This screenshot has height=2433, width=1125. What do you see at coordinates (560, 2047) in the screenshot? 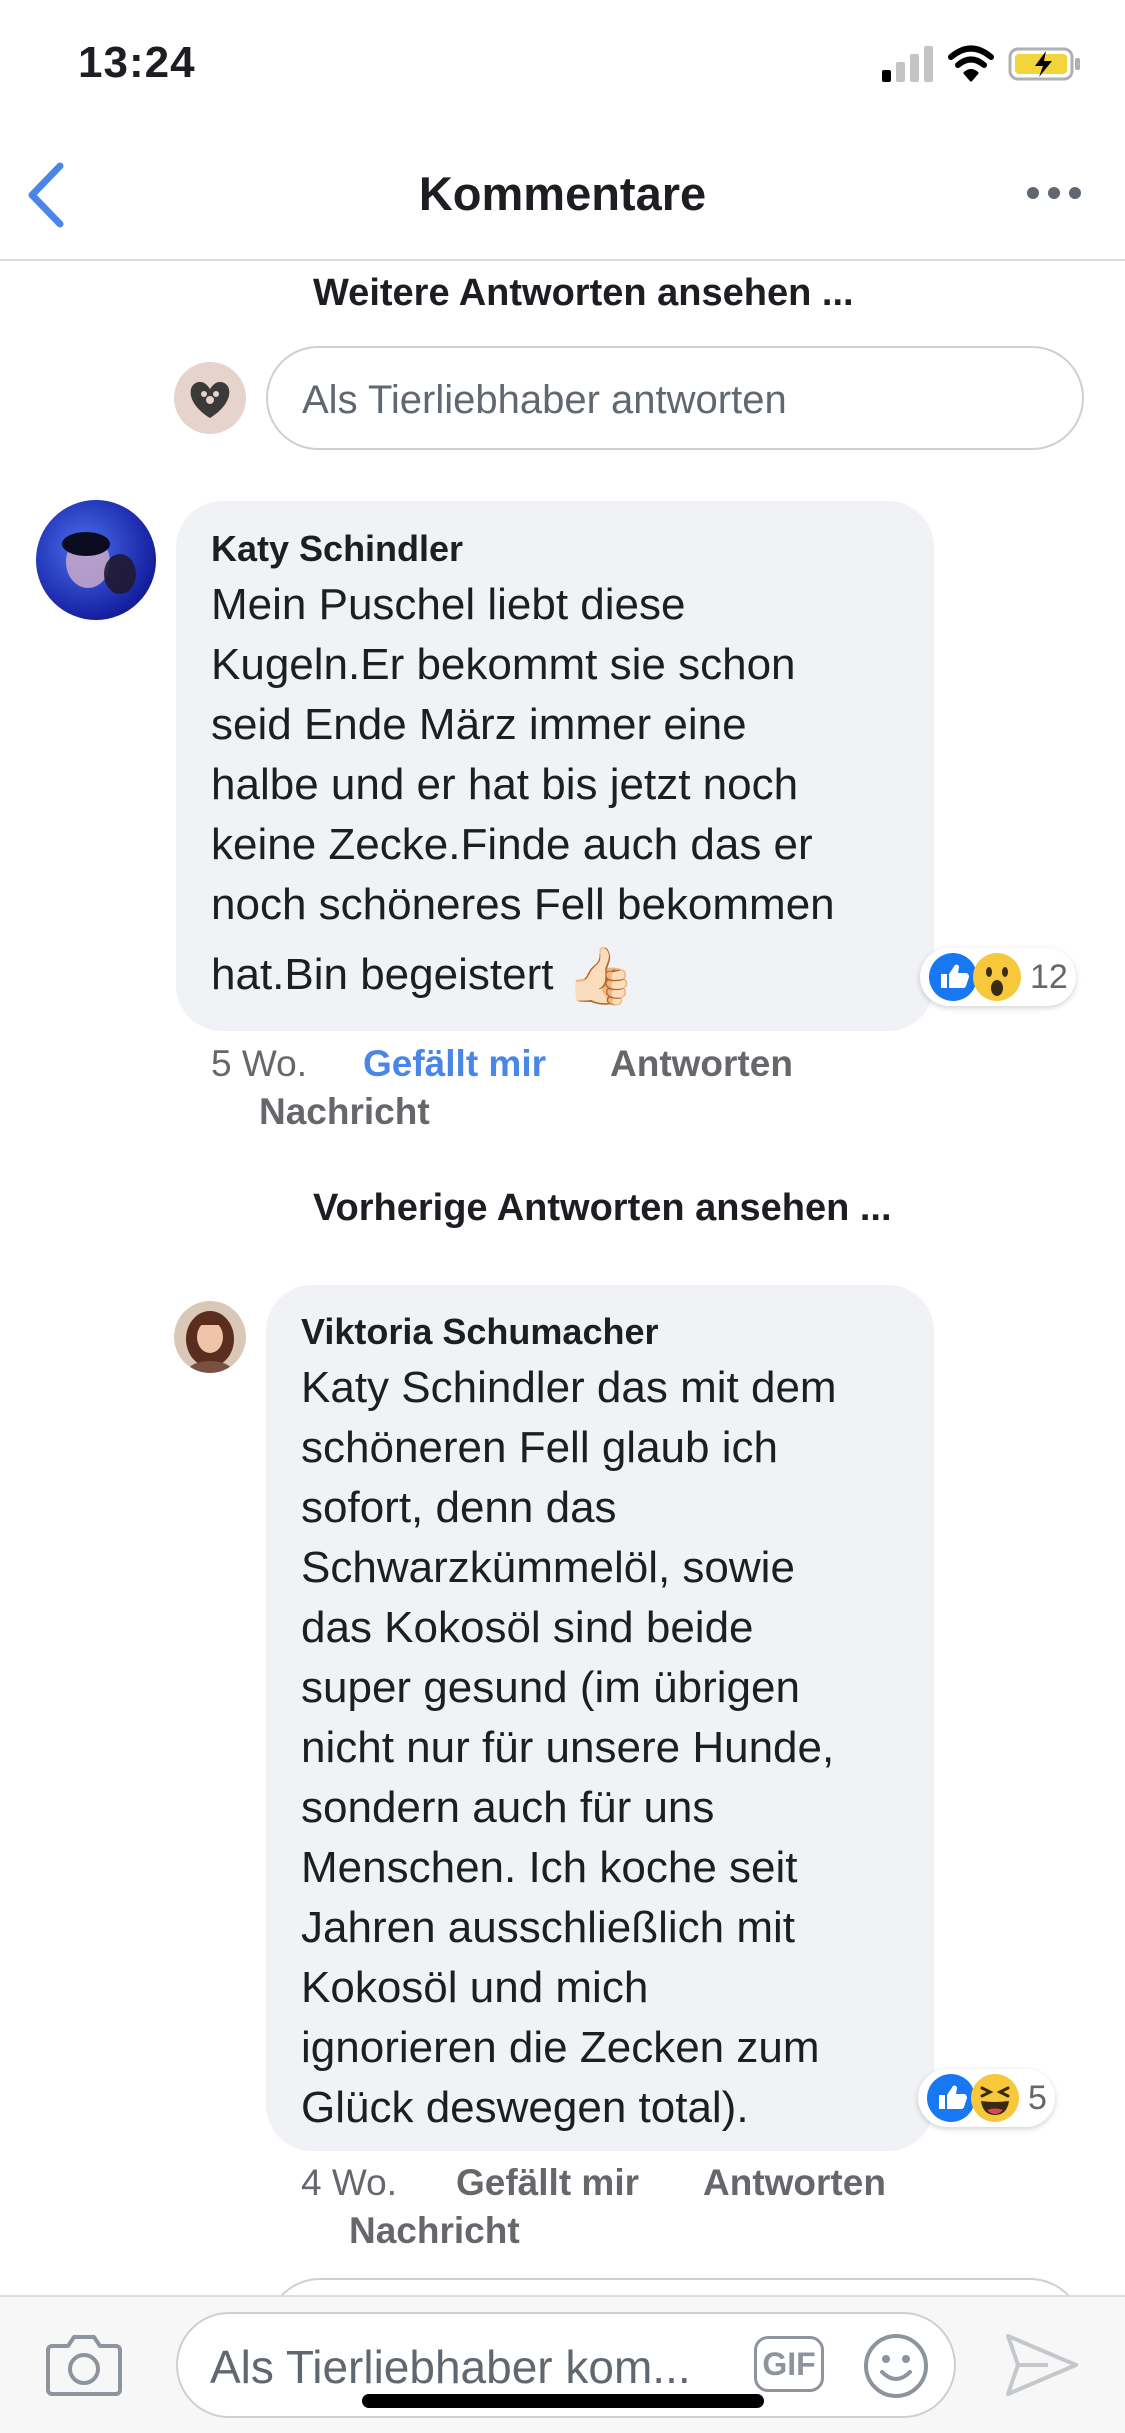
I see `comment-line: ignorieren die Zecken zum` at bounding box center [560, 2047].